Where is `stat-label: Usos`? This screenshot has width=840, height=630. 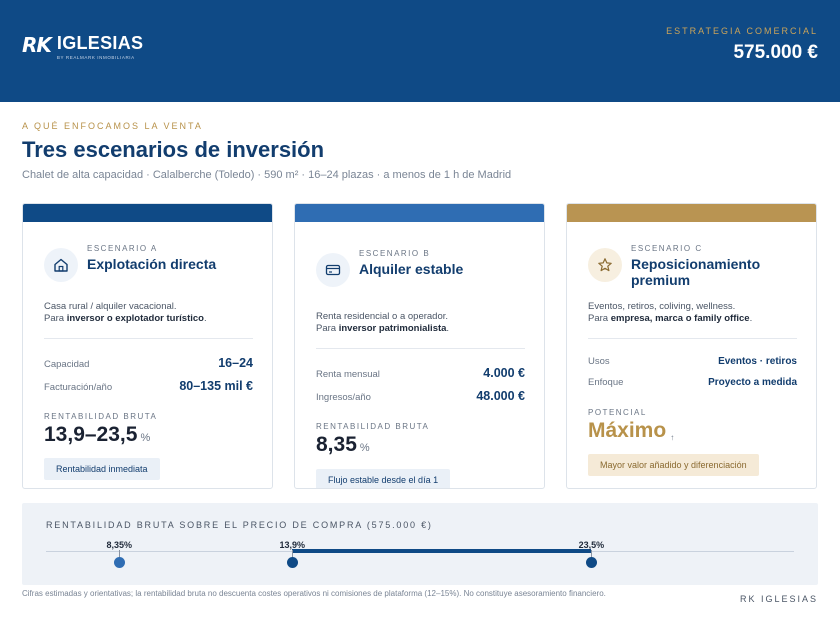
stat-label: Usos is located at coordinates (599, 361).